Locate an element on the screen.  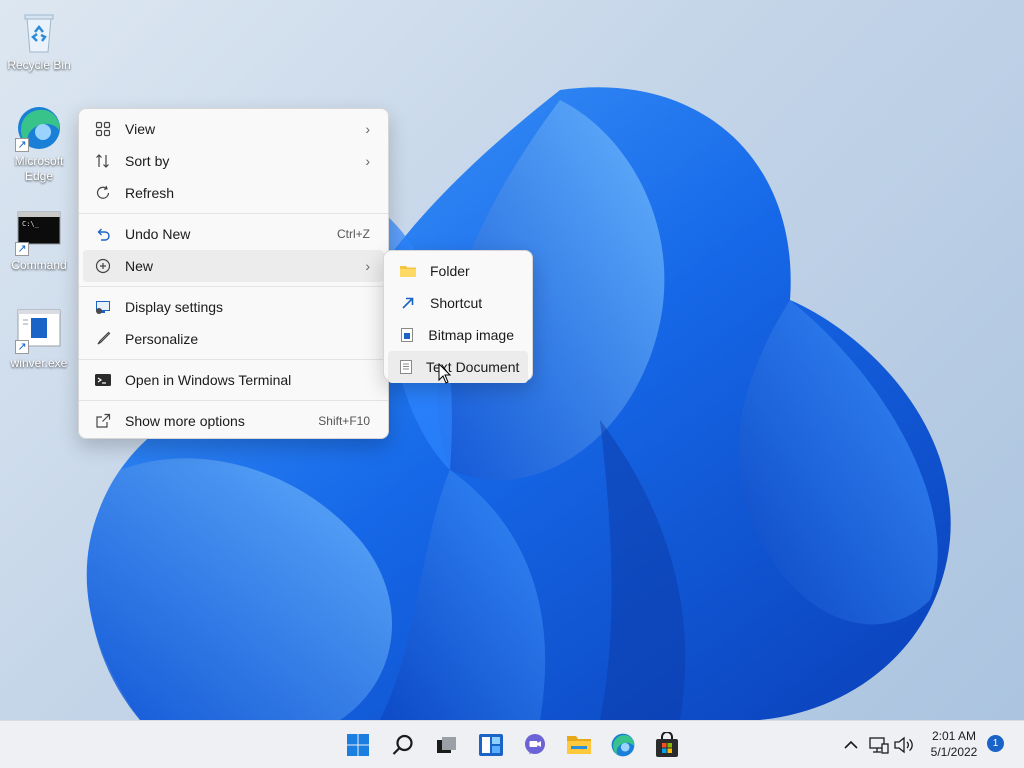
desktop-icon-label: Recycle Bin is located at coordinates (39, 65).